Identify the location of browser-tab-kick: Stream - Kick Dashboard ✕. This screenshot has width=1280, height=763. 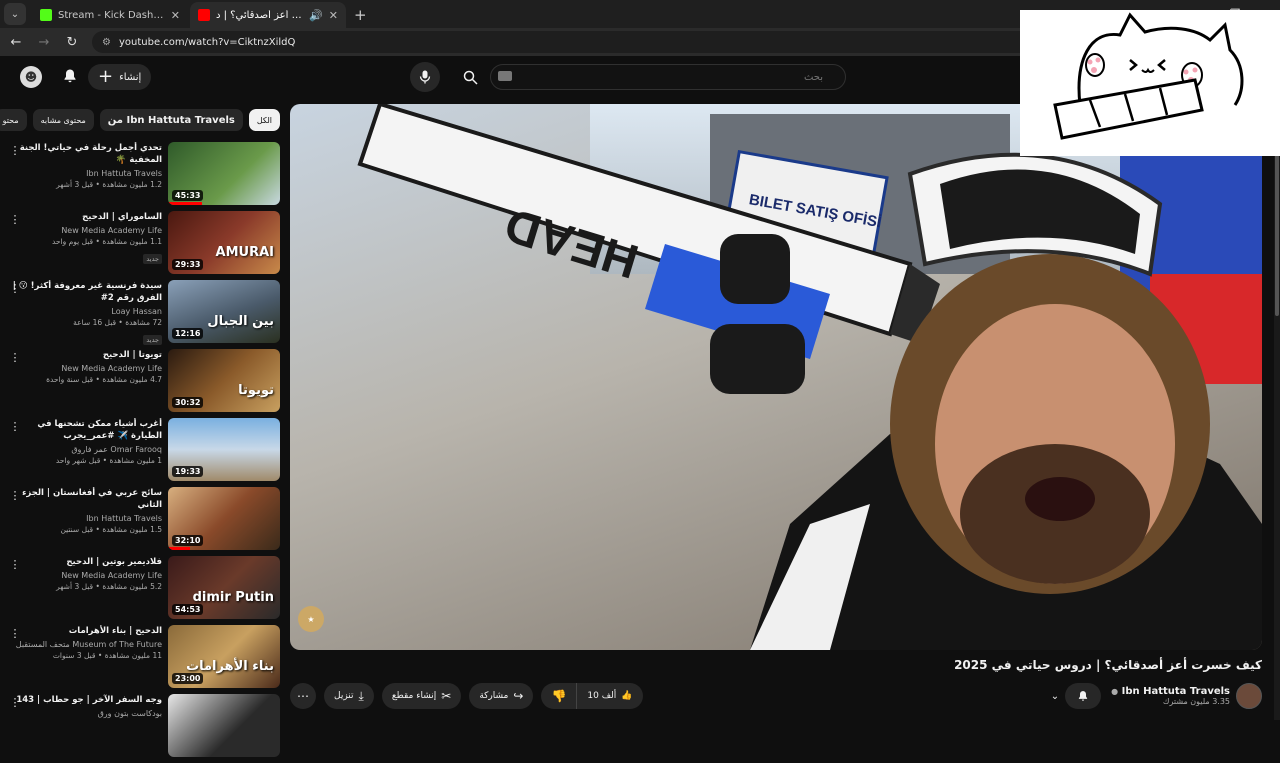
(110, 15).